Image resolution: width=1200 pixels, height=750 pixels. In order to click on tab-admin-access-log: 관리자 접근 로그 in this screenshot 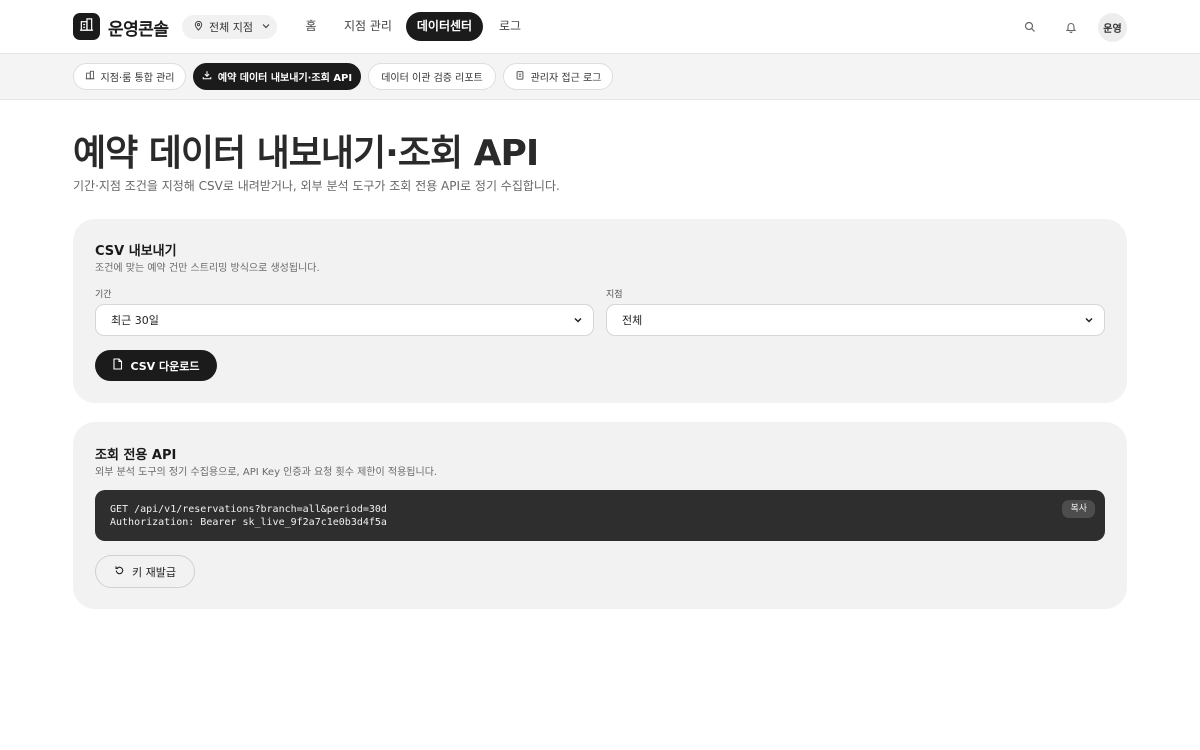, I will do `click(558, 76)`.